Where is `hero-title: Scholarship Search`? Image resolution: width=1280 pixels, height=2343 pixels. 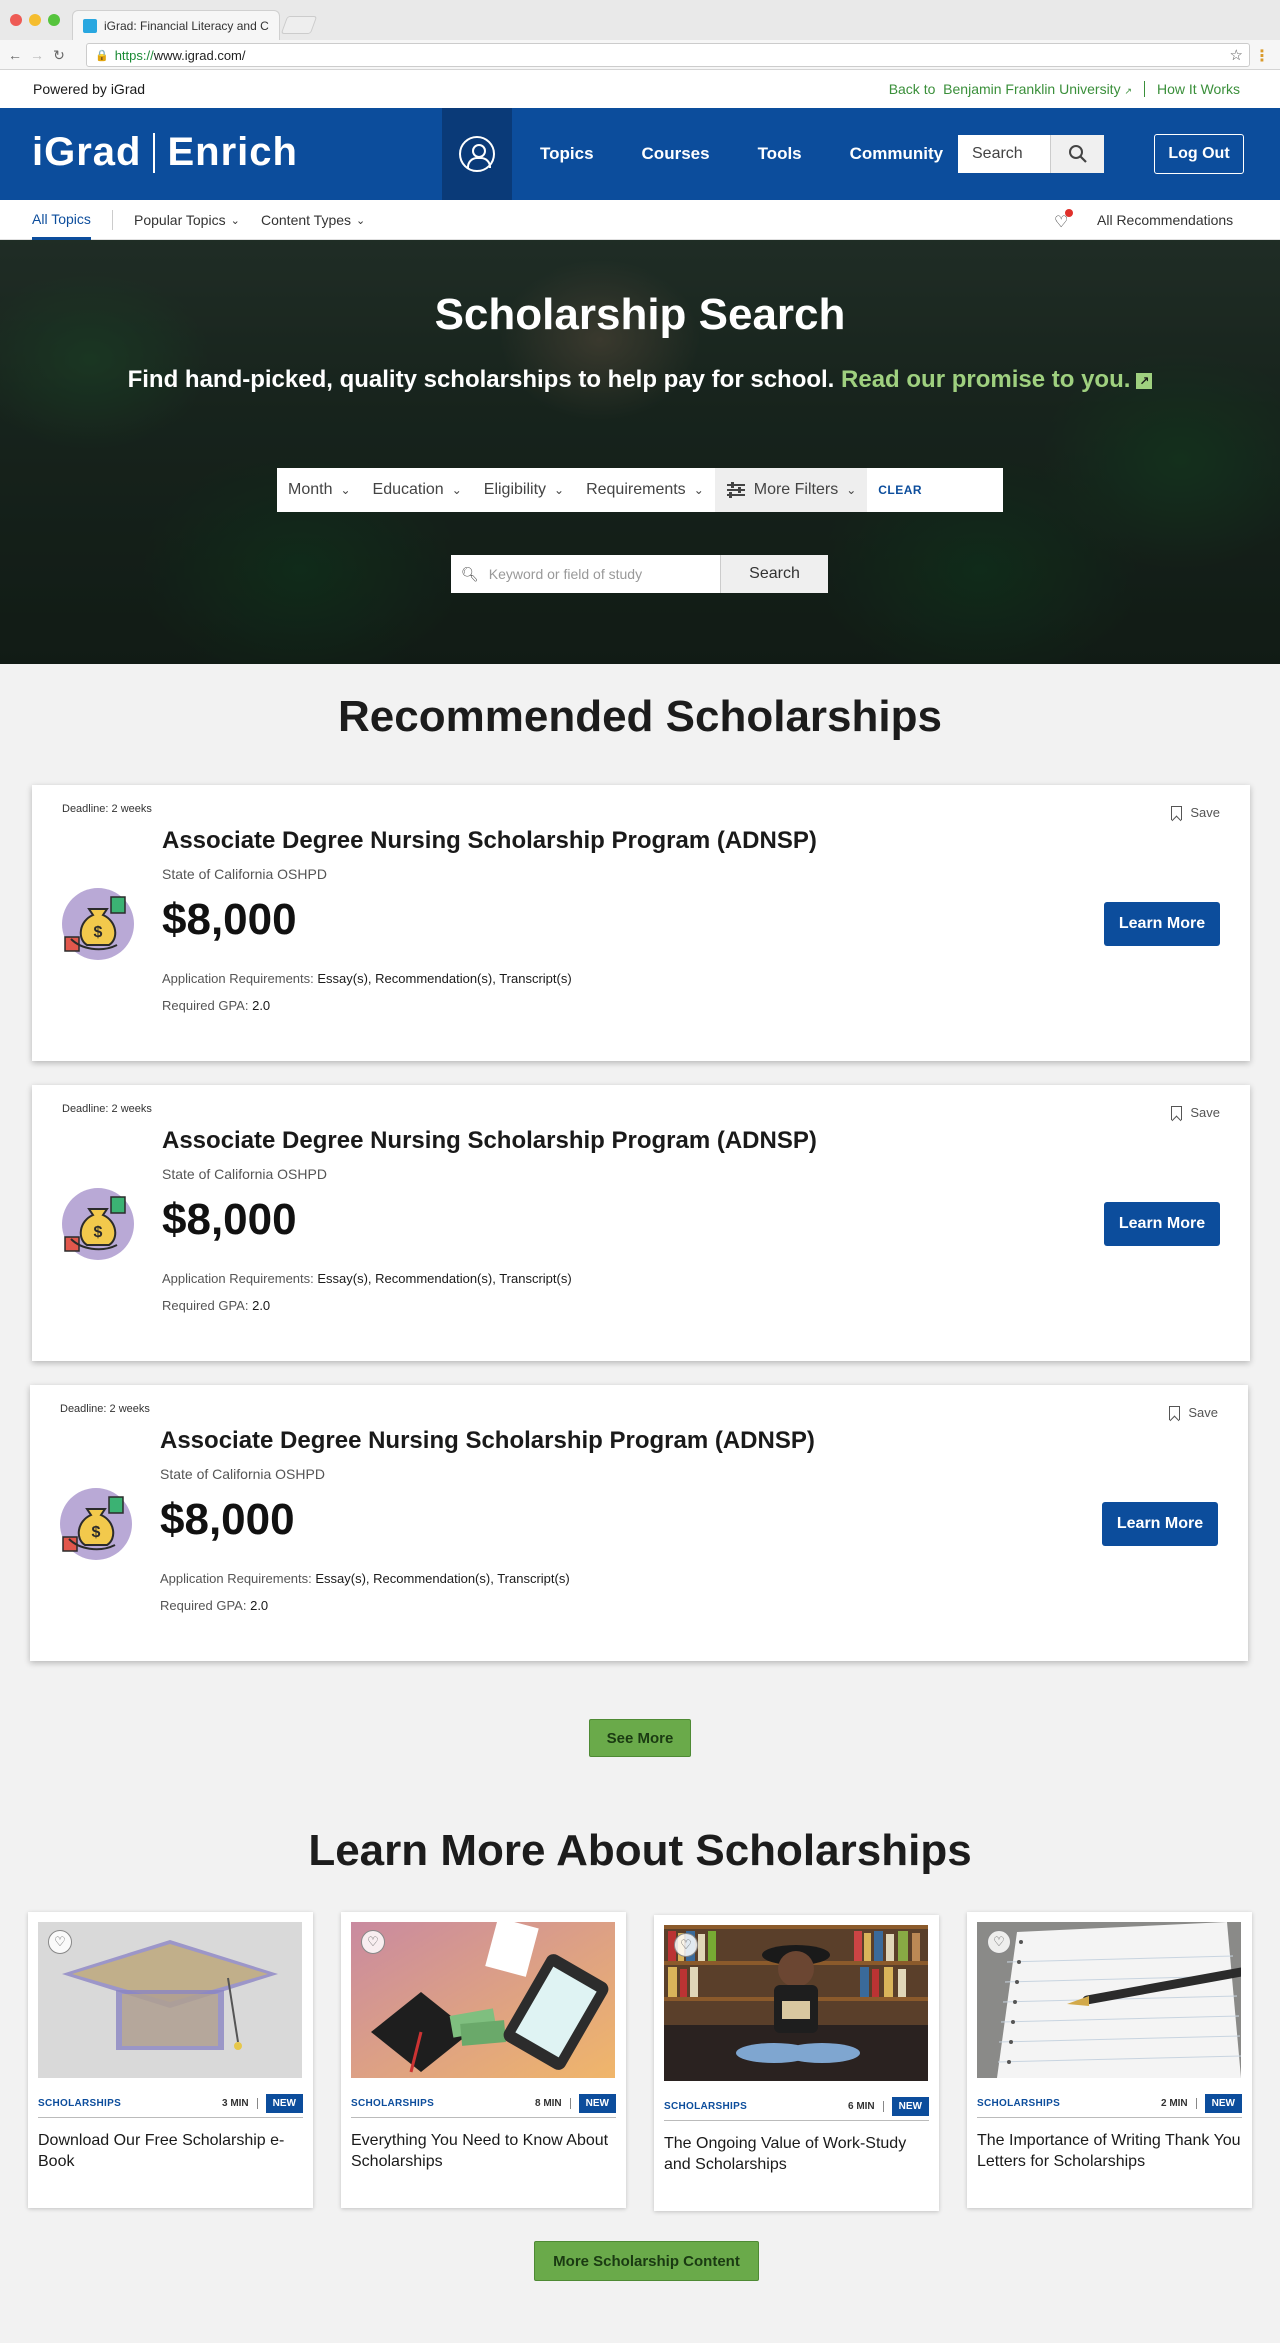 hero-title: Scholarship Search is located at coordinates (640, 314).